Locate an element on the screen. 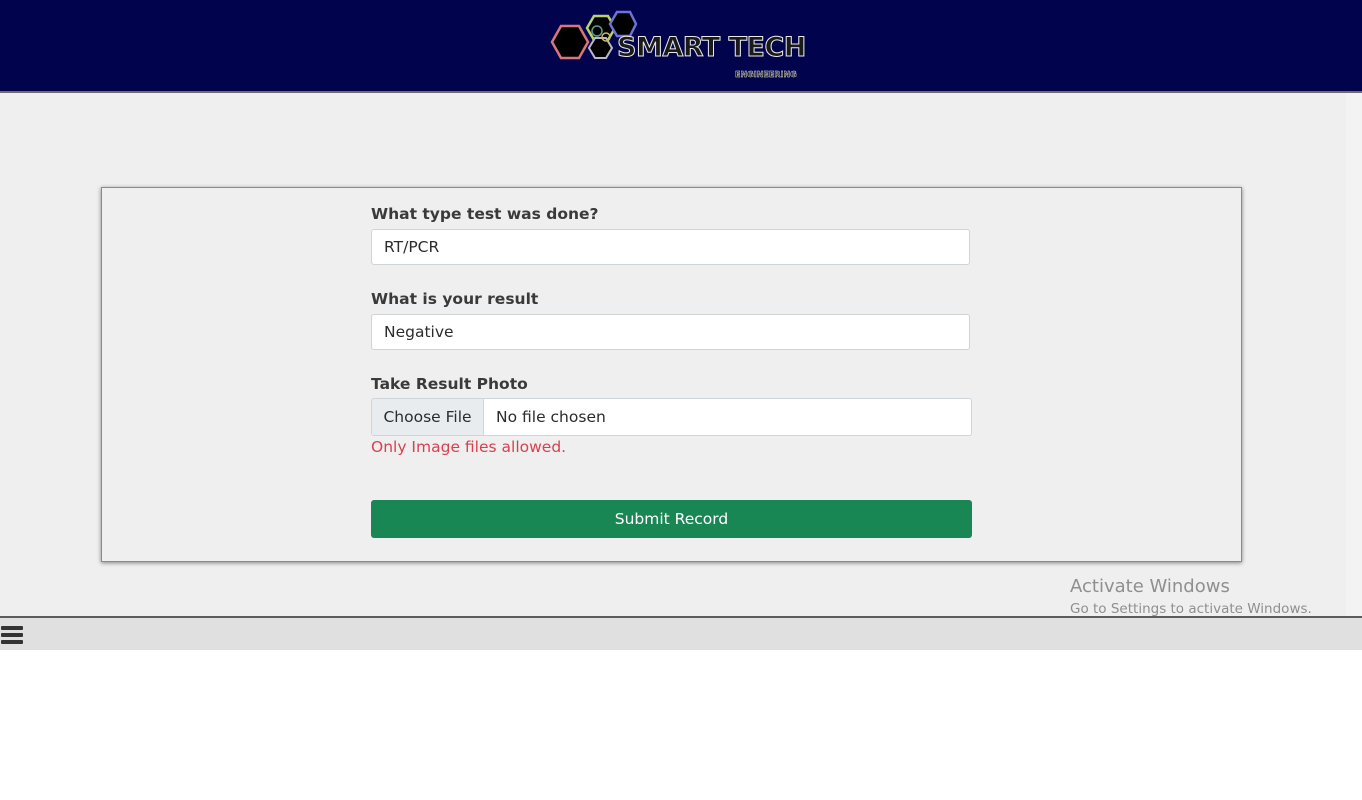 This screenshot has height=800, width=1362. site-header: SMART TECH ENGINEERING is located at coordinates (681, 46).